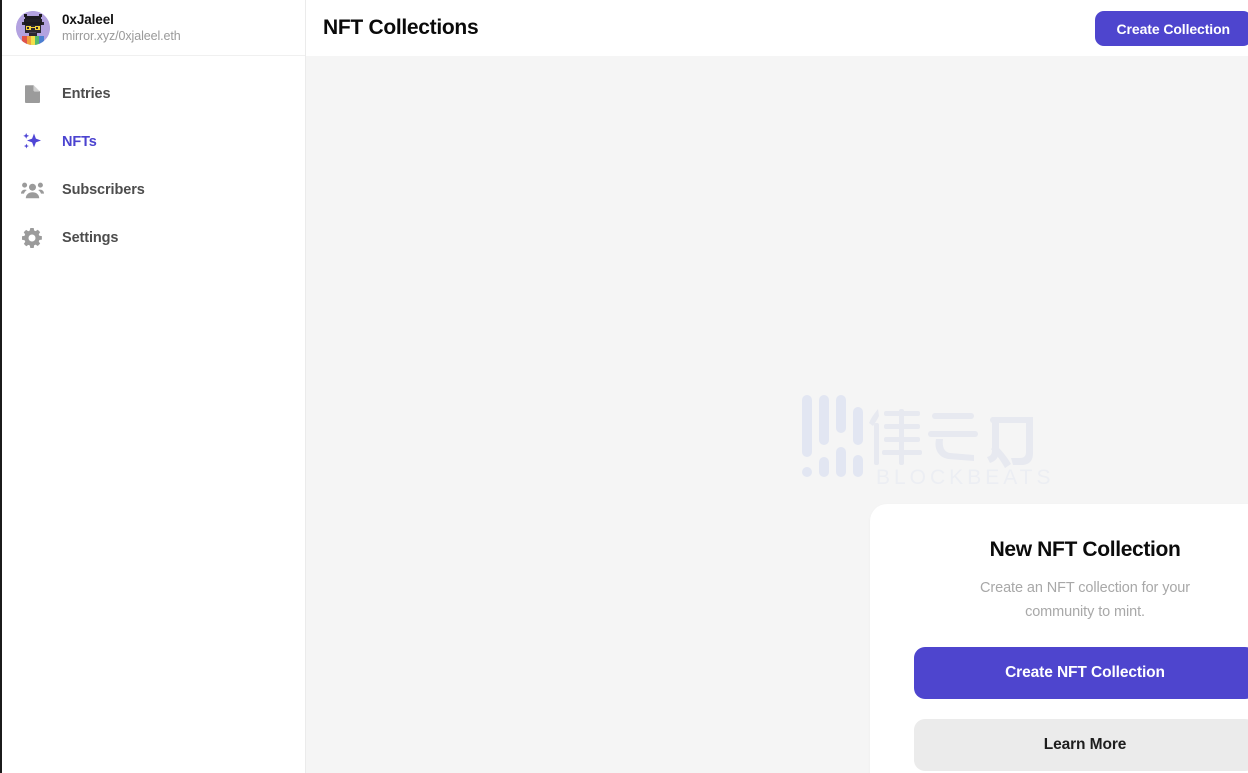 This screenshot has width=1248, height=773. I want to click on profile-name: 0xJaleel, so click(88, 19).